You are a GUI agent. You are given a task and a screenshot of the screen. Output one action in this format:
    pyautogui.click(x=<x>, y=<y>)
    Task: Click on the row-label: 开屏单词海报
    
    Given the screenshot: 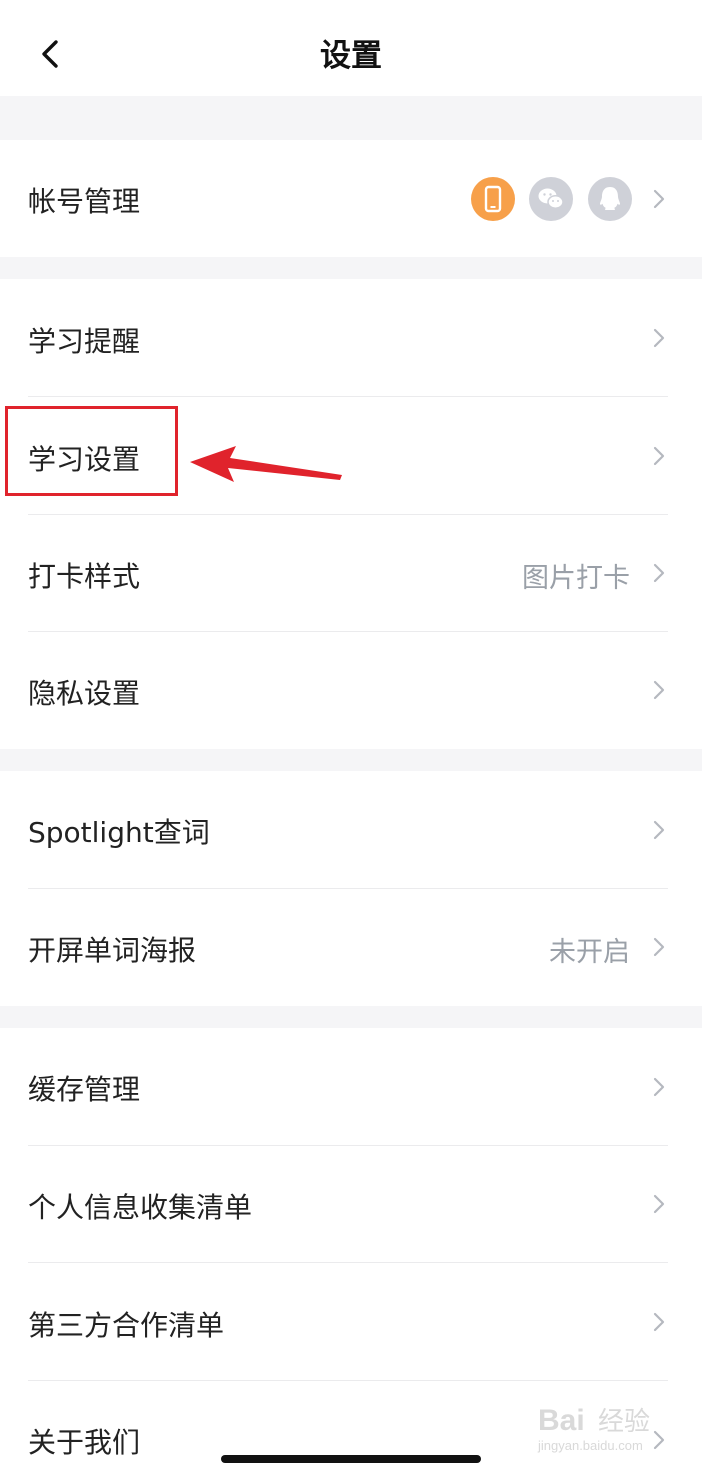 What is the action you would take?
    pyautogui.click(x=112, y=950)
    